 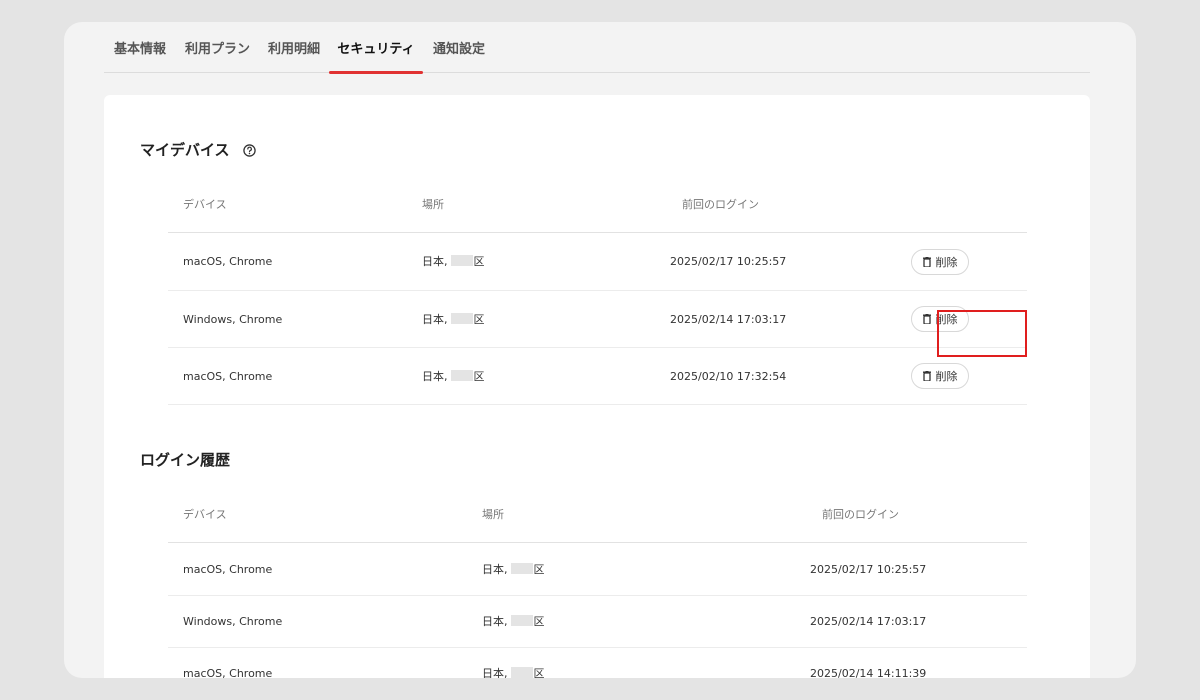 I want to click on table-row: macOS, Chrome 日本, 区 2025/02/14 14:11:39, so click(x=597, y=663).